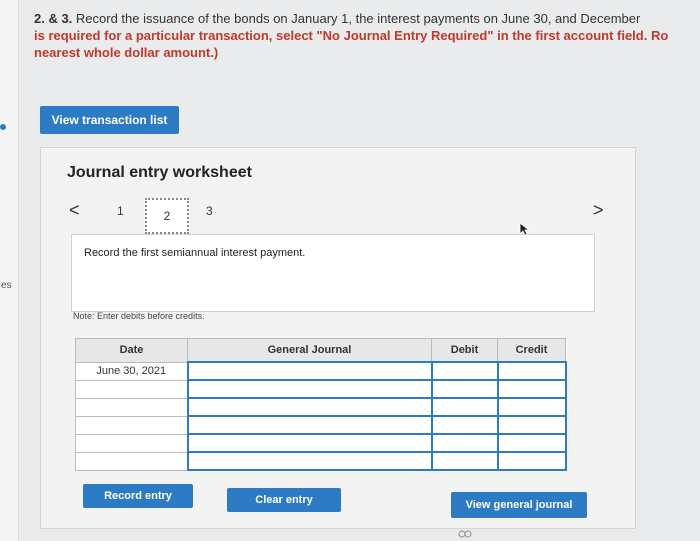 The width and height of the screenshot is (700, 541). I want to click on journal-header-row: Date General Journal Debit Credit, so click(320, 350).